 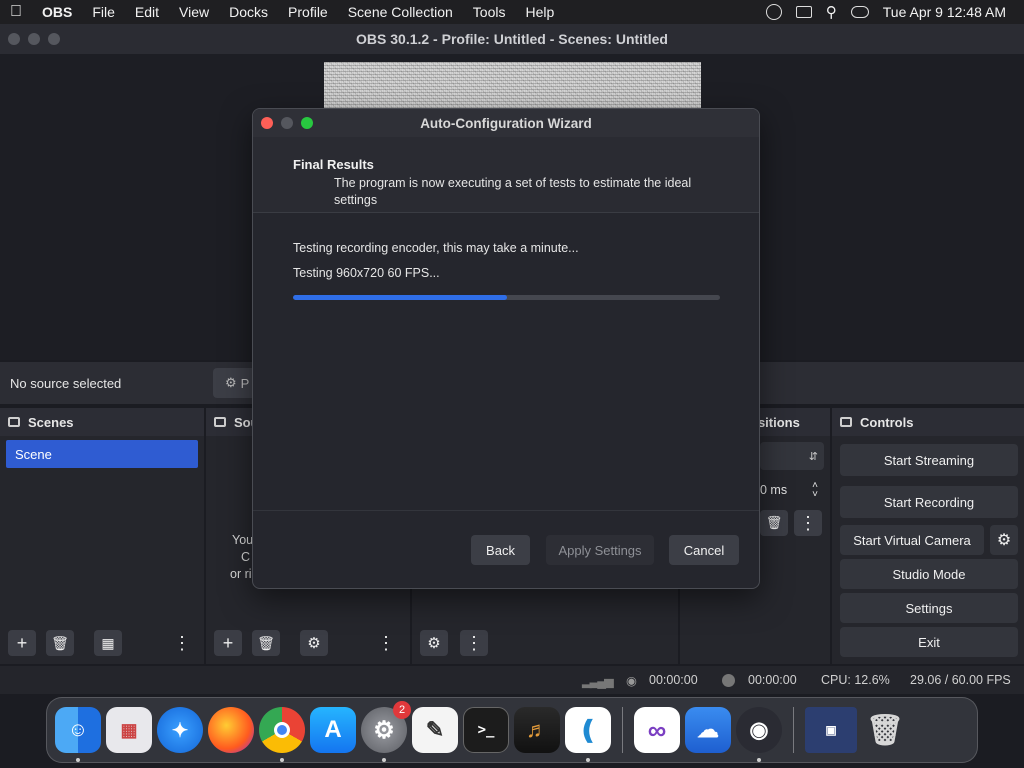 I want to click on scenes-dock-title: Scenes, so click(x=51, y=422).